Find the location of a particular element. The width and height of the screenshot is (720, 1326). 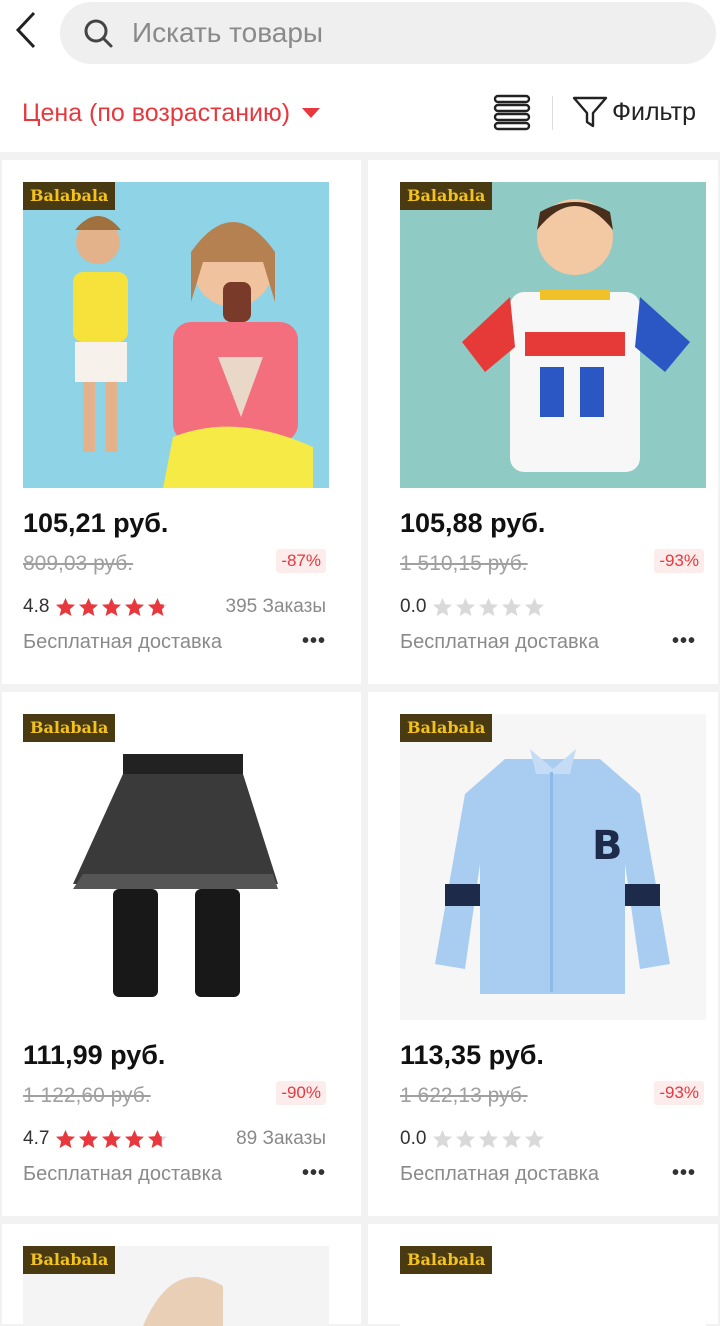

back-button is located at coordinates (26, 30).